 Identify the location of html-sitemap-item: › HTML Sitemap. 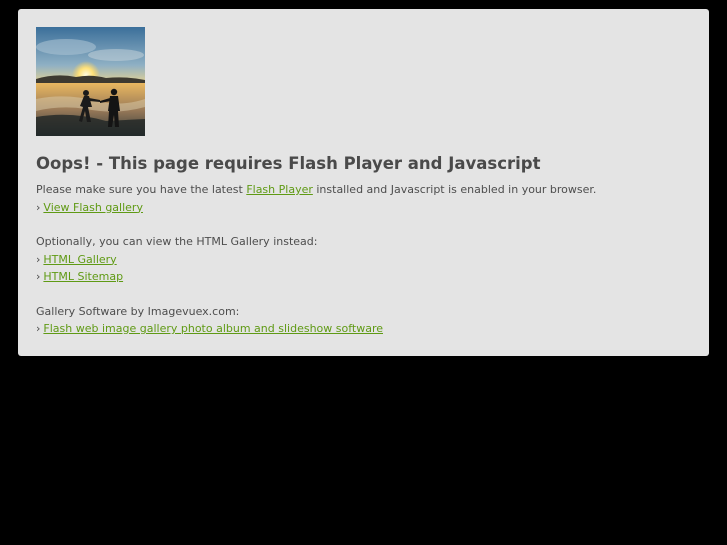
(363, 277).